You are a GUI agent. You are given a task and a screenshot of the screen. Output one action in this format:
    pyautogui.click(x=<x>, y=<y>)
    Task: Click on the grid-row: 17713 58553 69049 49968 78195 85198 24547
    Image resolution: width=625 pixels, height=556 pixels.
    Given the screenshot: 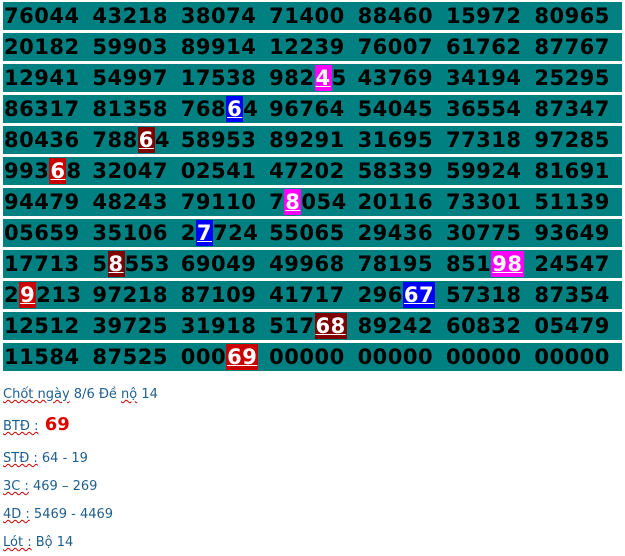 What is the action you would take?
    pyautogui.click(x=312, y=264)
    